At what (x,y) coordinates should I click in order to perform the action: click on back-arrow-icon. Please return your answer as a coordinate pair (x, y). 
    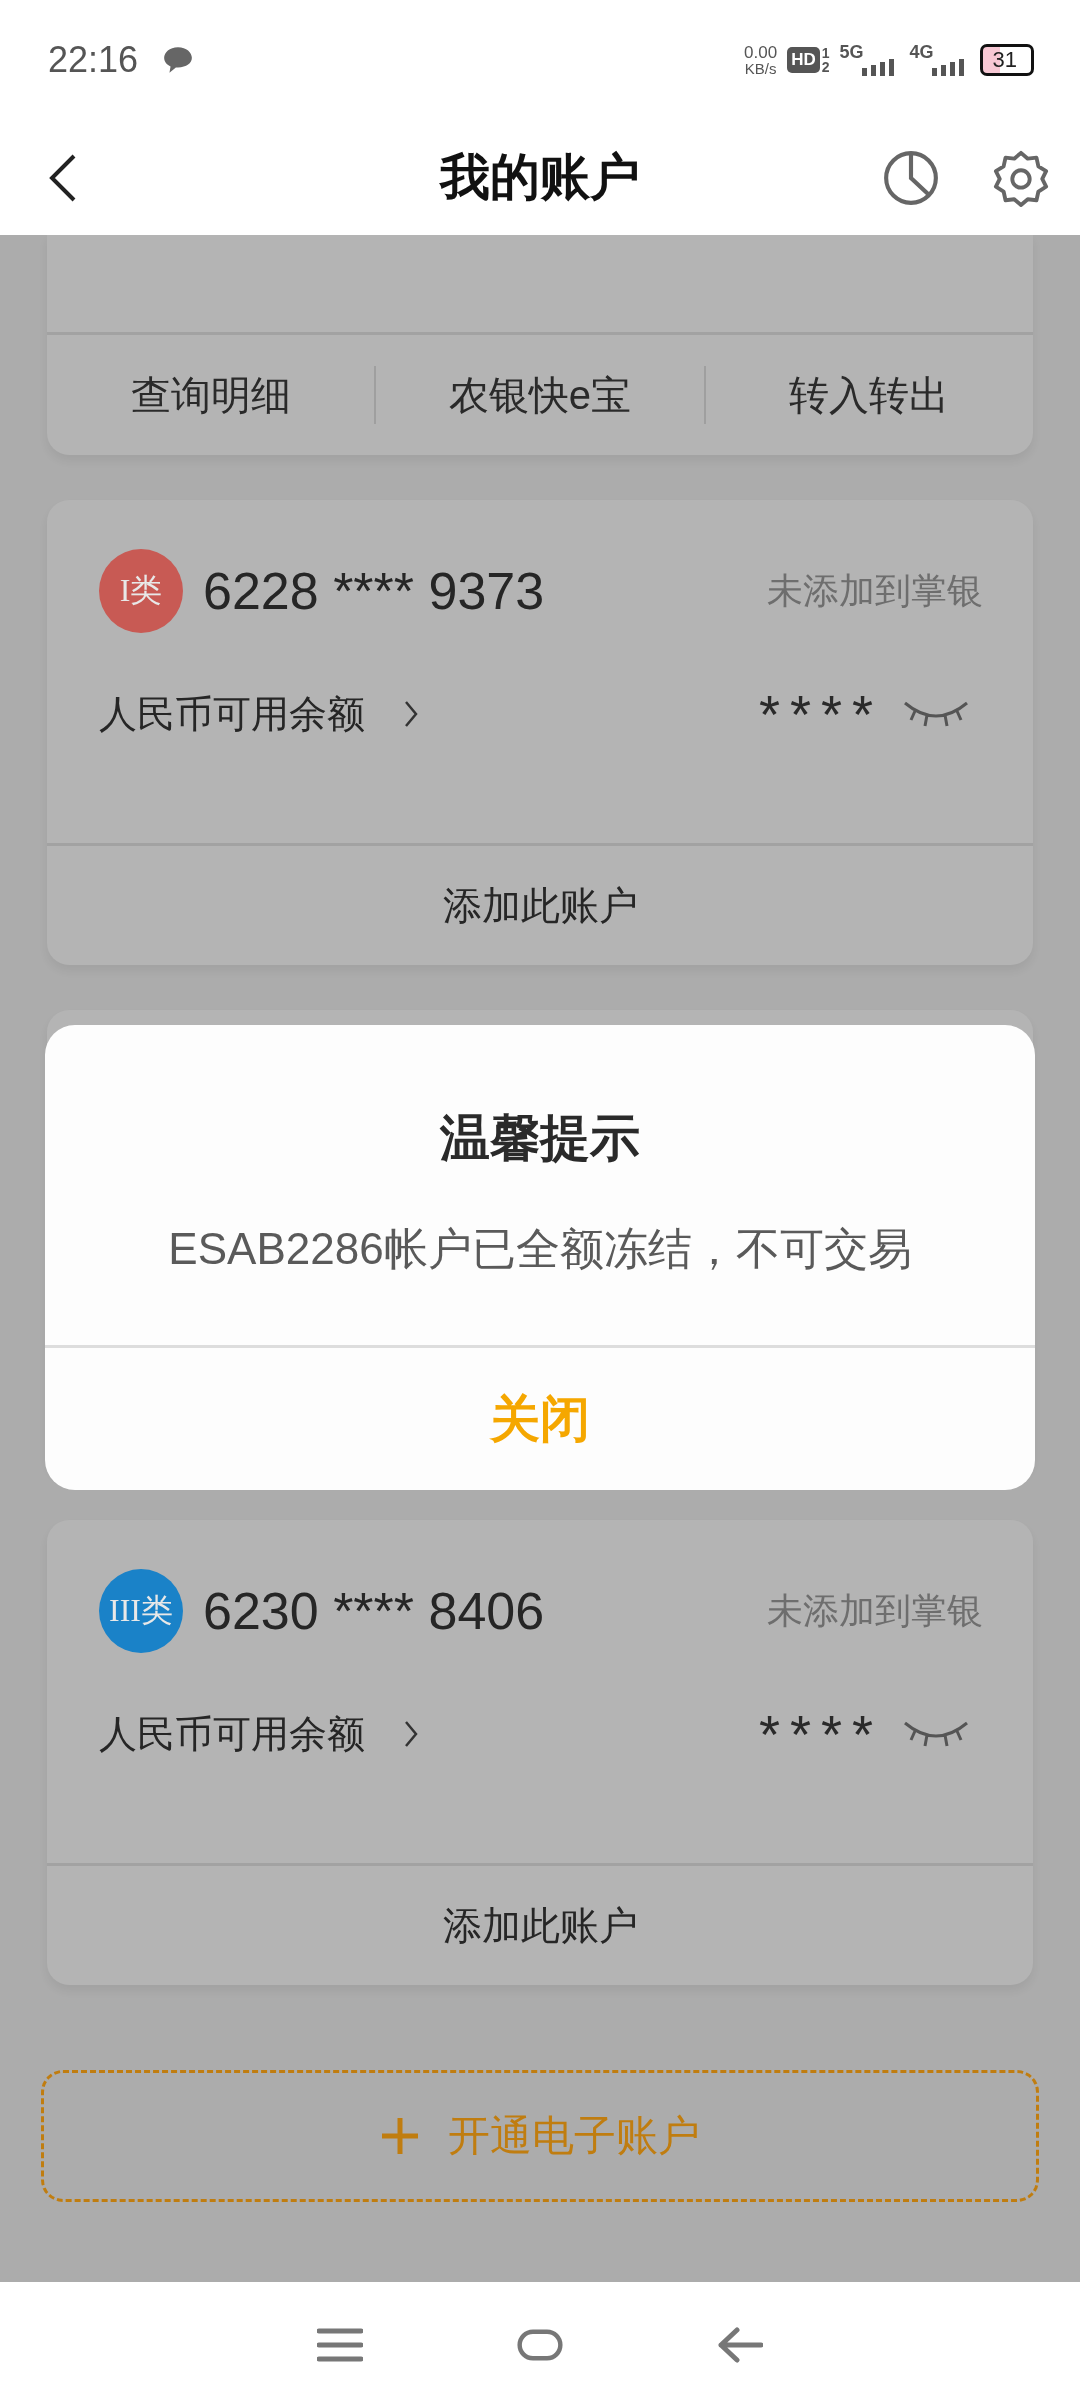
    Looking at the image, I should click on (740, 2345).